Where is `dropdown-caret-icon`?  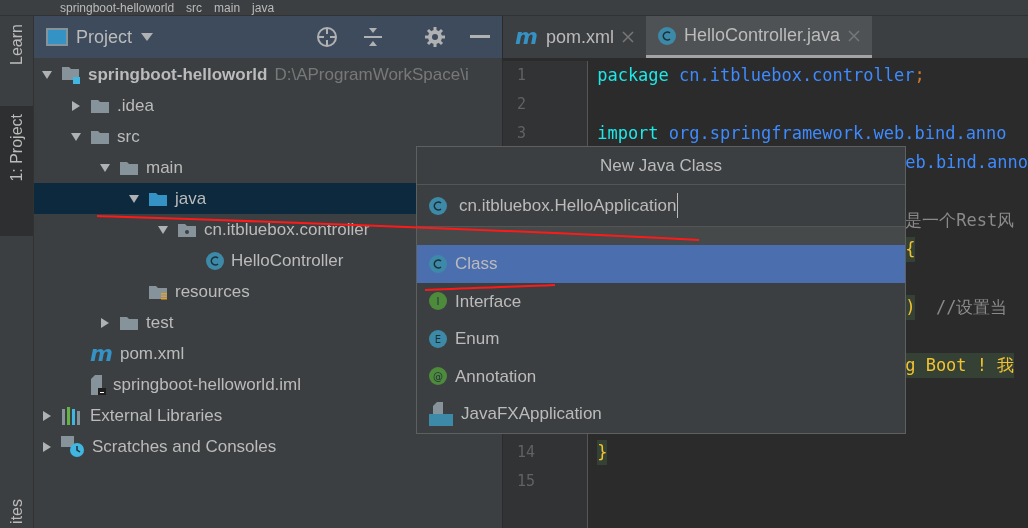
dropdown-caret-icon is located at coordinates (147, 37).